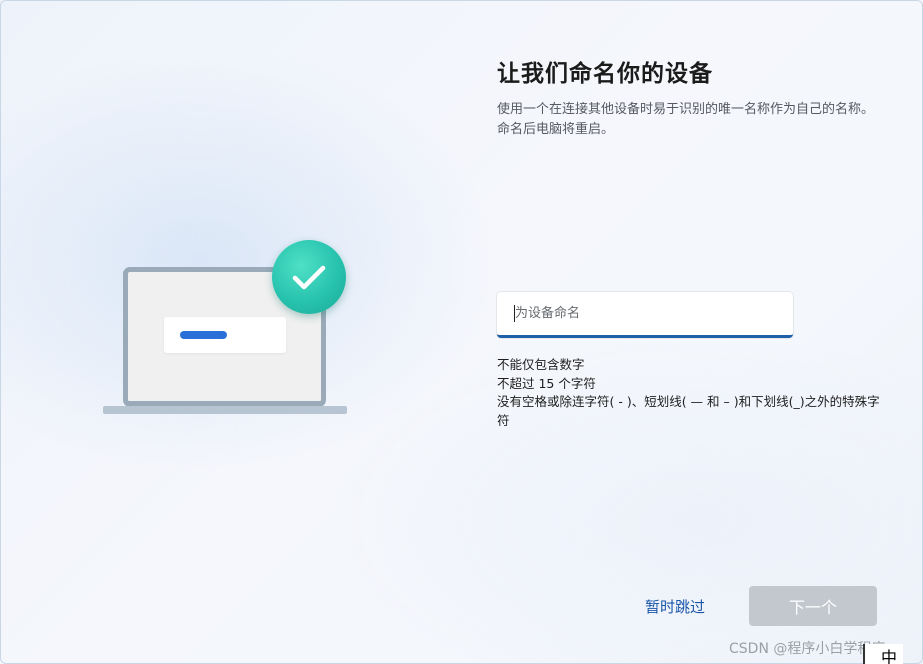  What do you see at coordinates (225, 410) in the screenshot?
I see `laptop-base` at bounding box center [225, 410].